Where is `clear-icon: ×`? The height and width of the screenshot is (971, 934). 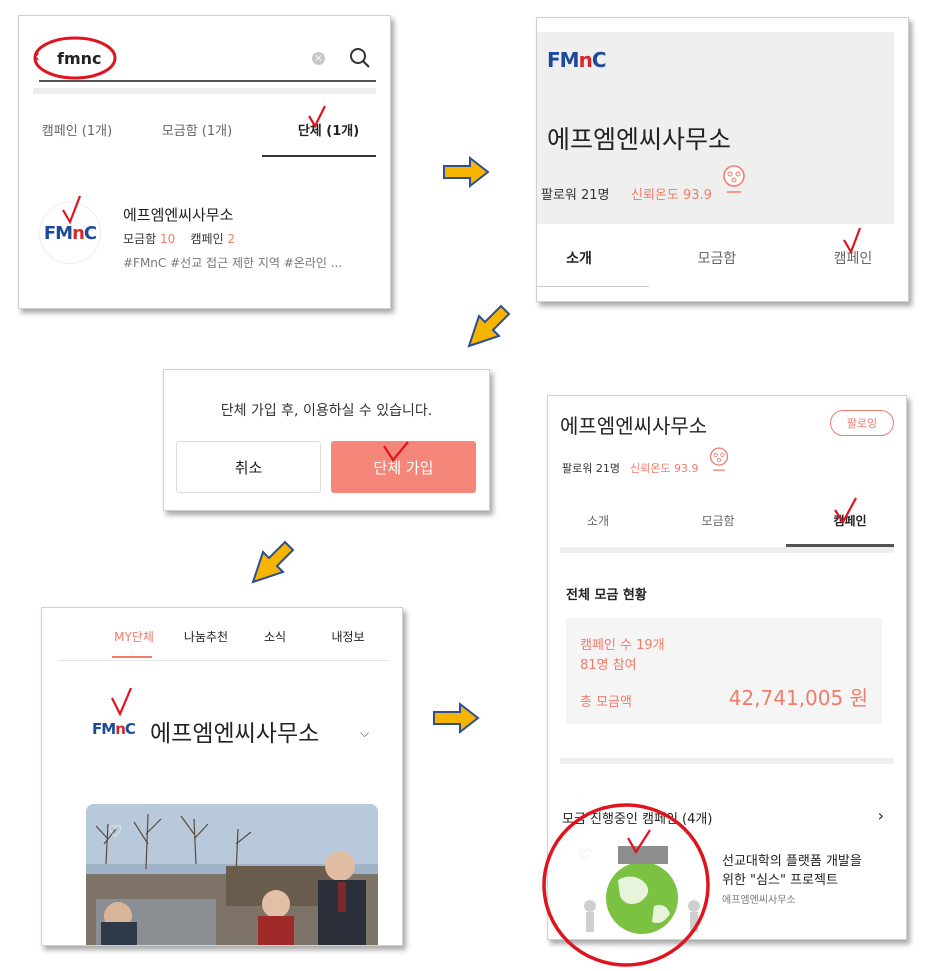 clear-icon: × is located at coordinates (318, 58).